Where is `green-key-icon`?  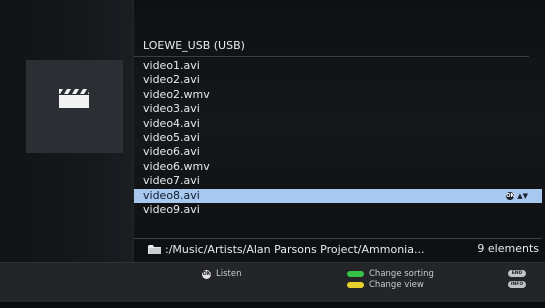 green-key-icon is located at coordinates (355, 274).